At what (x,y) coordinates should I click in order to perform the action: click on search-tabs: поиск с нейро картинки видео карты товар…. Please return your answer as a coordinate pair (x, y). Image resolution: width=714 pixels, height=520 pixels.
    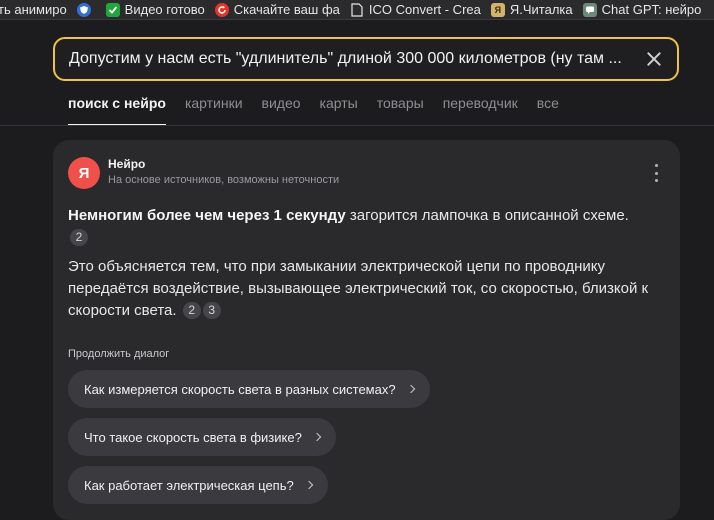
    Looking at the image, I should click on (323, 111).